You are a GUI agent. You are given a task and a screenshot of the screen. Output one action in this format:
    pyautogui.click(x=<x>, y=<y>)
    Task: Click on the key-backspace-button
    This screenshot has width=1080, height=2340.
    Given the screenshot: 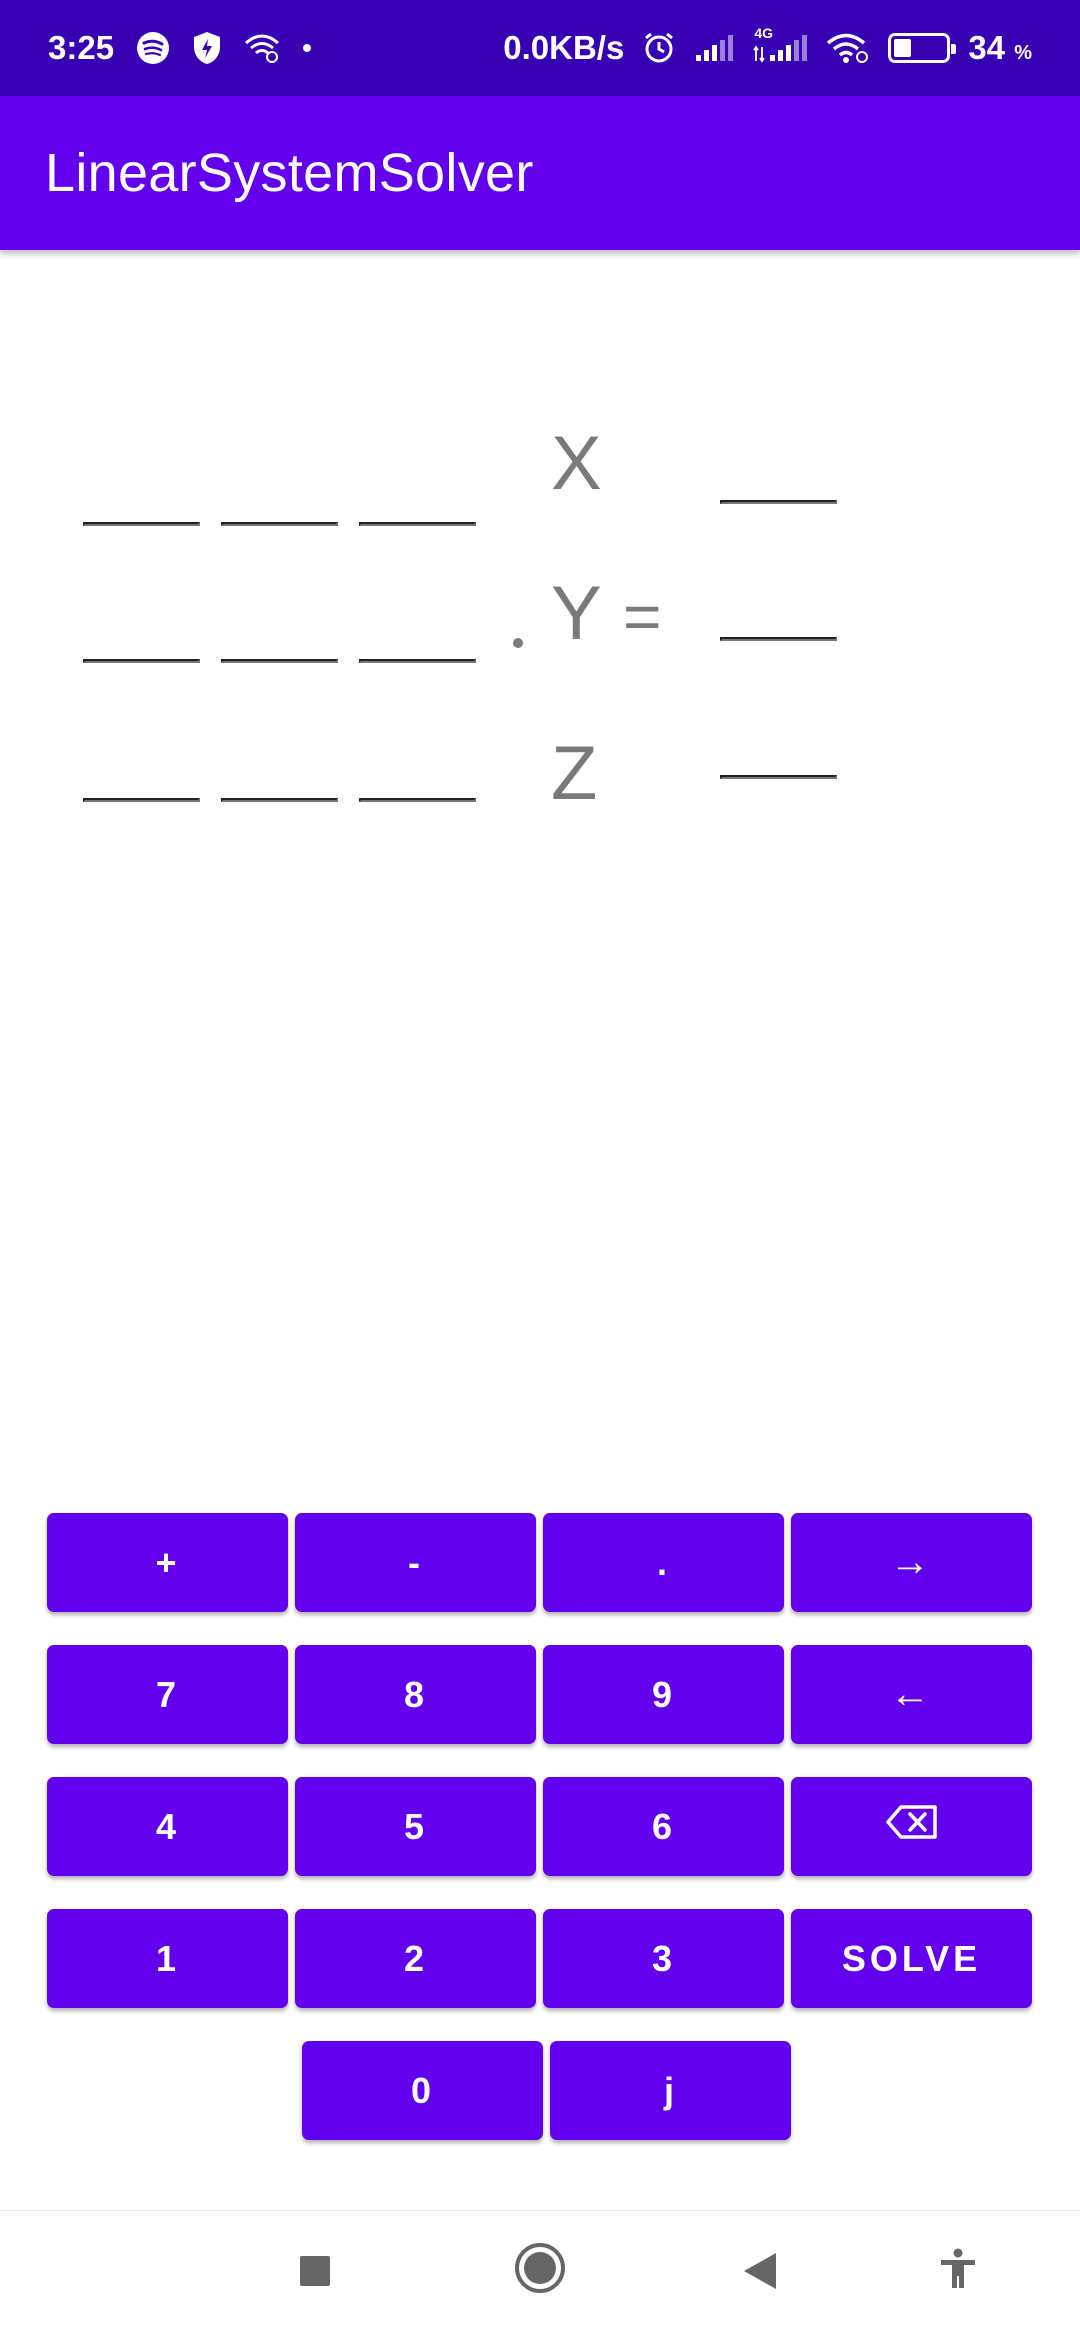 What is the action you would take?
    pyautogui.click(x=911, y=1826)
    